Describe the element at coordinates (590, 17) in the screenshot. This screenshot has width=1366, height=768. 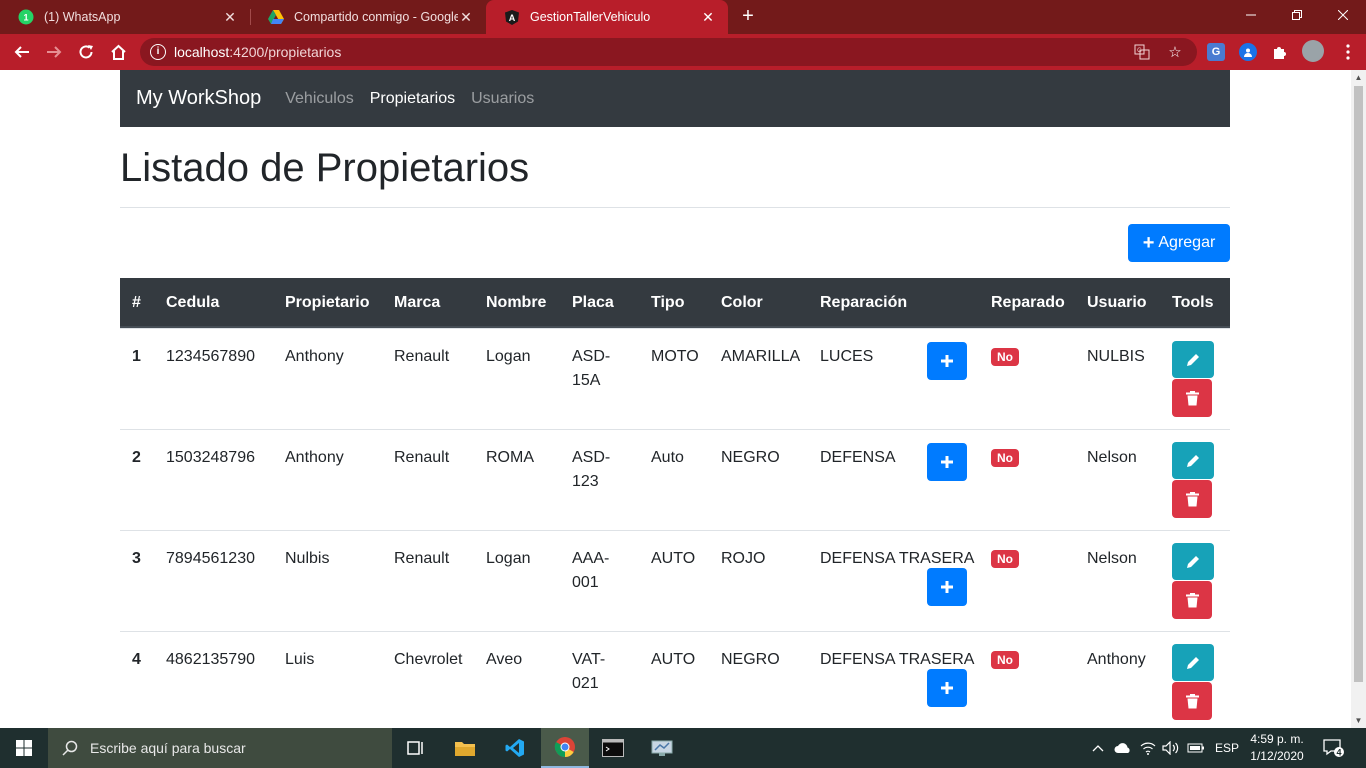
I see `tab-title: GestionTallerVehiculo` at that location.